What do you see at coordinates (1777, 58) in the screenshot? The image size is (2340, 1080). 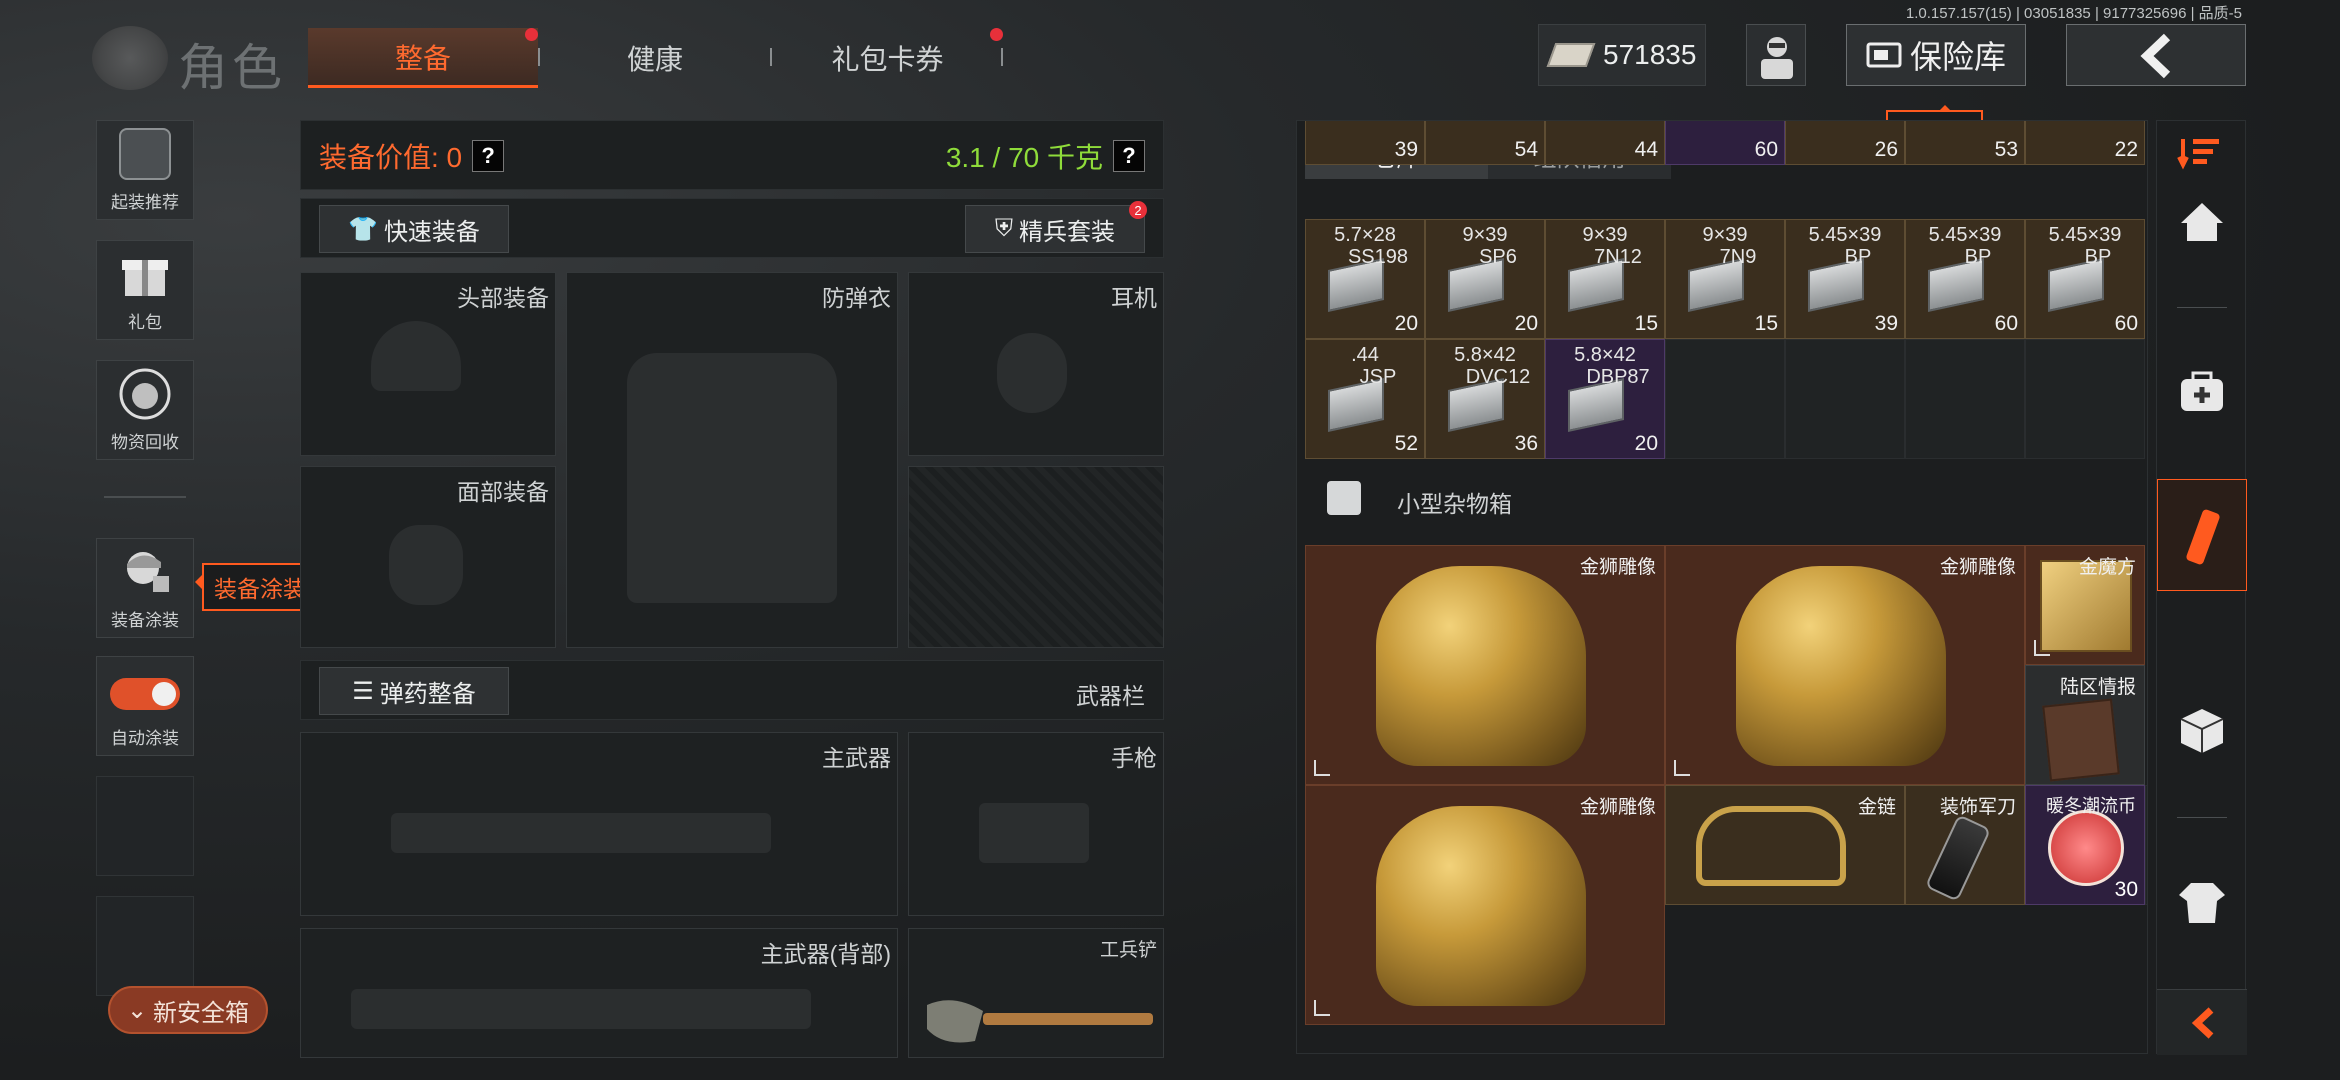 I see `operator-icon` at bounding box center [1777, 58].